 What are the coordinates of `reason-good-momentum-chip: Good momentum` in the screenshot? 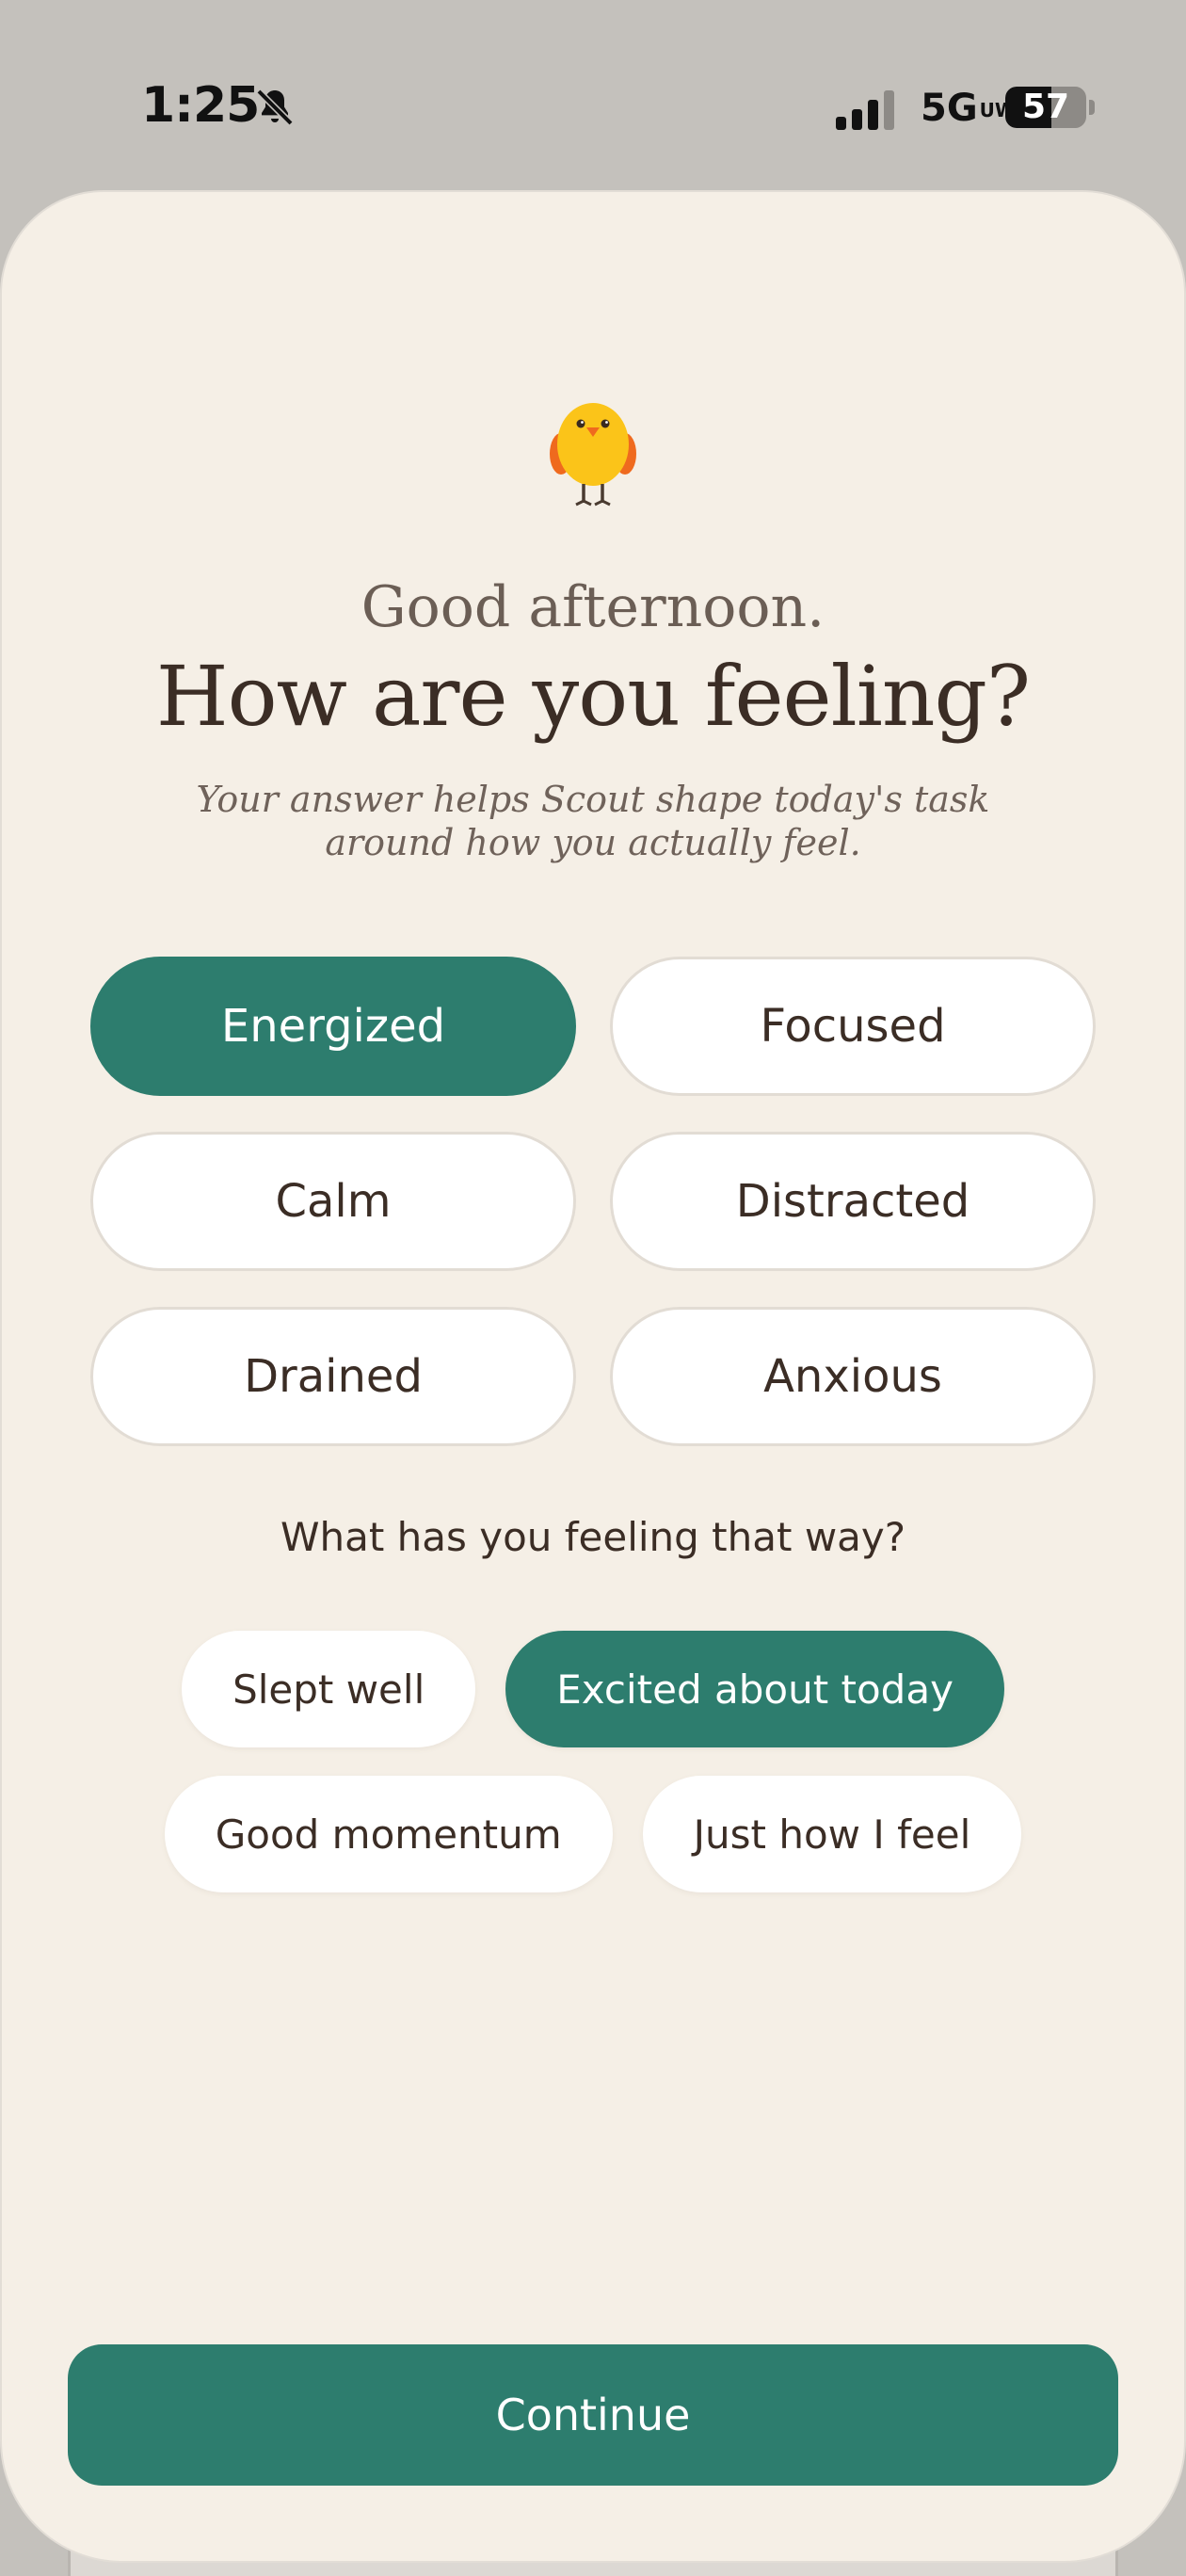 It's located at (388, 1834).